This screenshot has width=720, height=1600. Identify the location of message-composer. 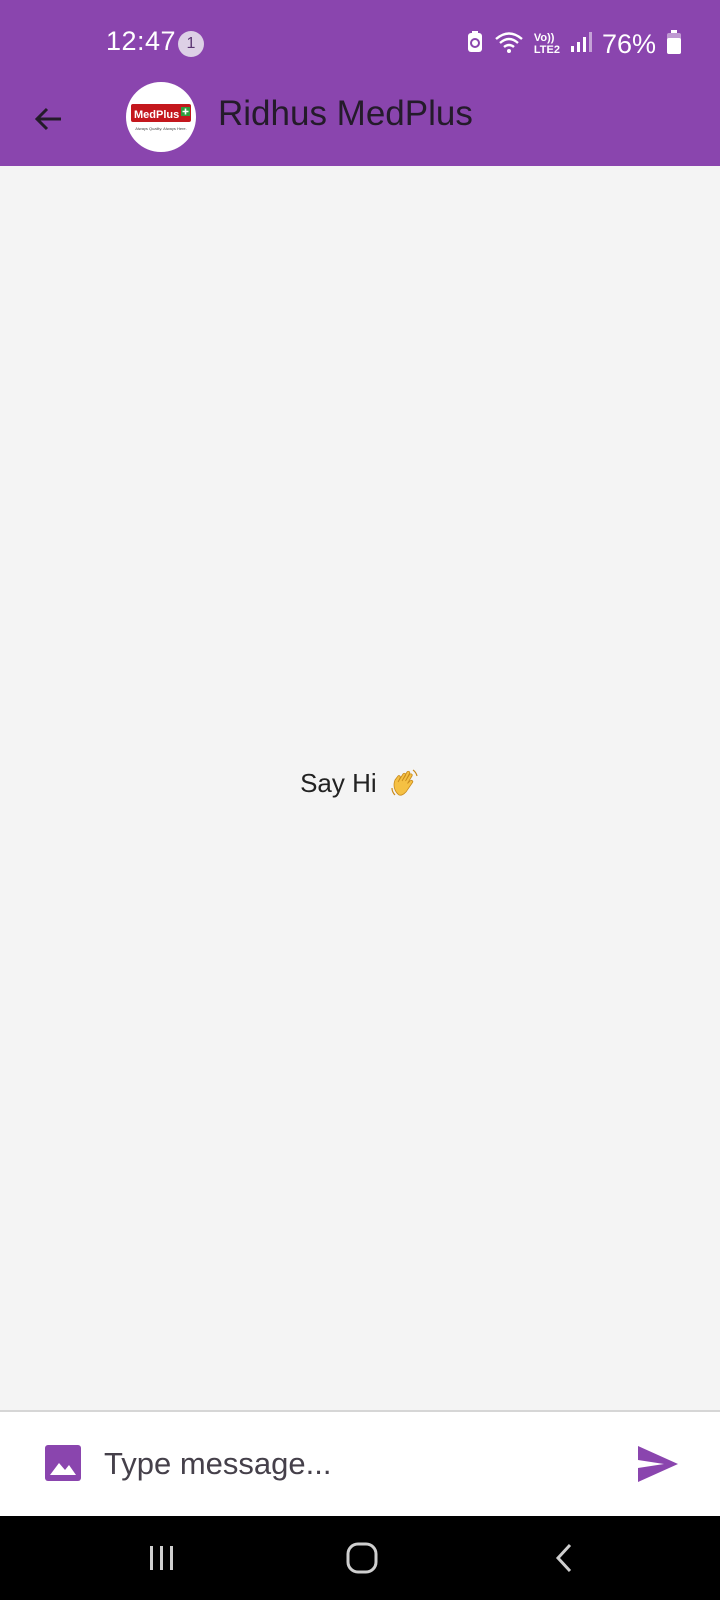
(360, 1463).